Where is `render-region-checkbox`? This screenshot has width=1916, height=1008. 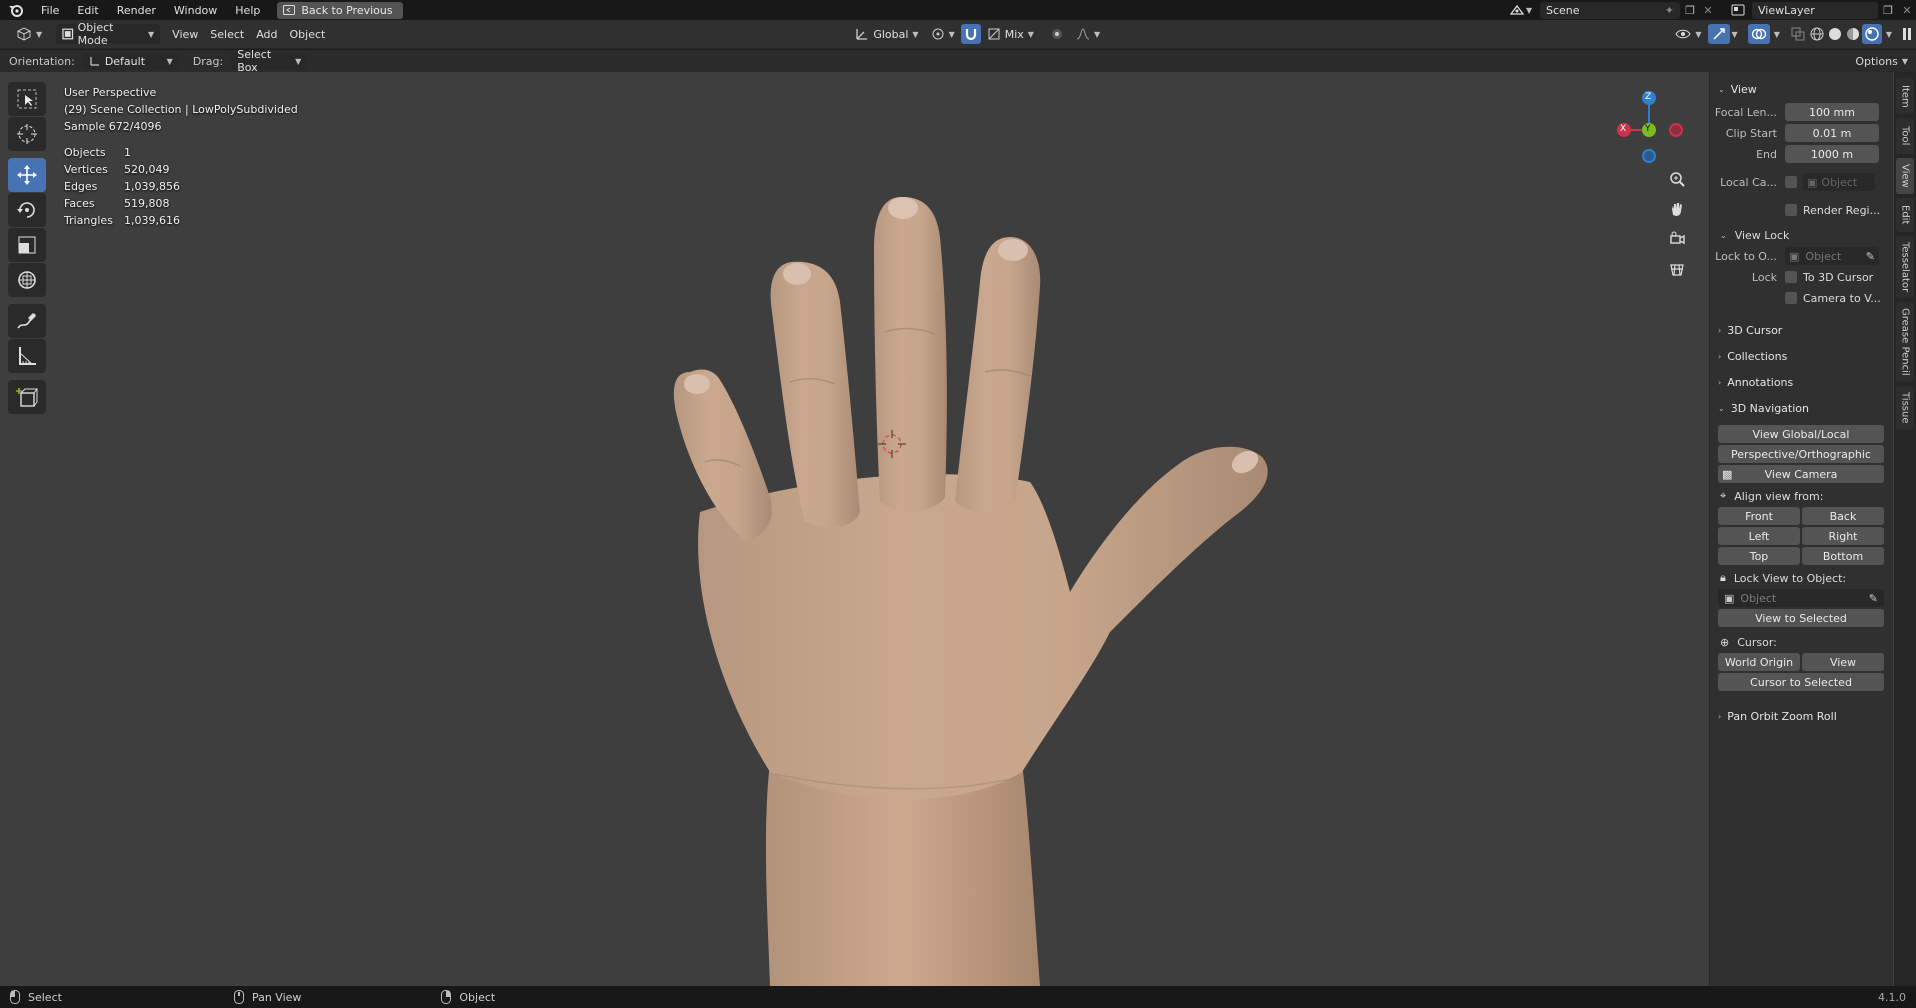 render-region-checkbox is located at coordinates (1791, 210).